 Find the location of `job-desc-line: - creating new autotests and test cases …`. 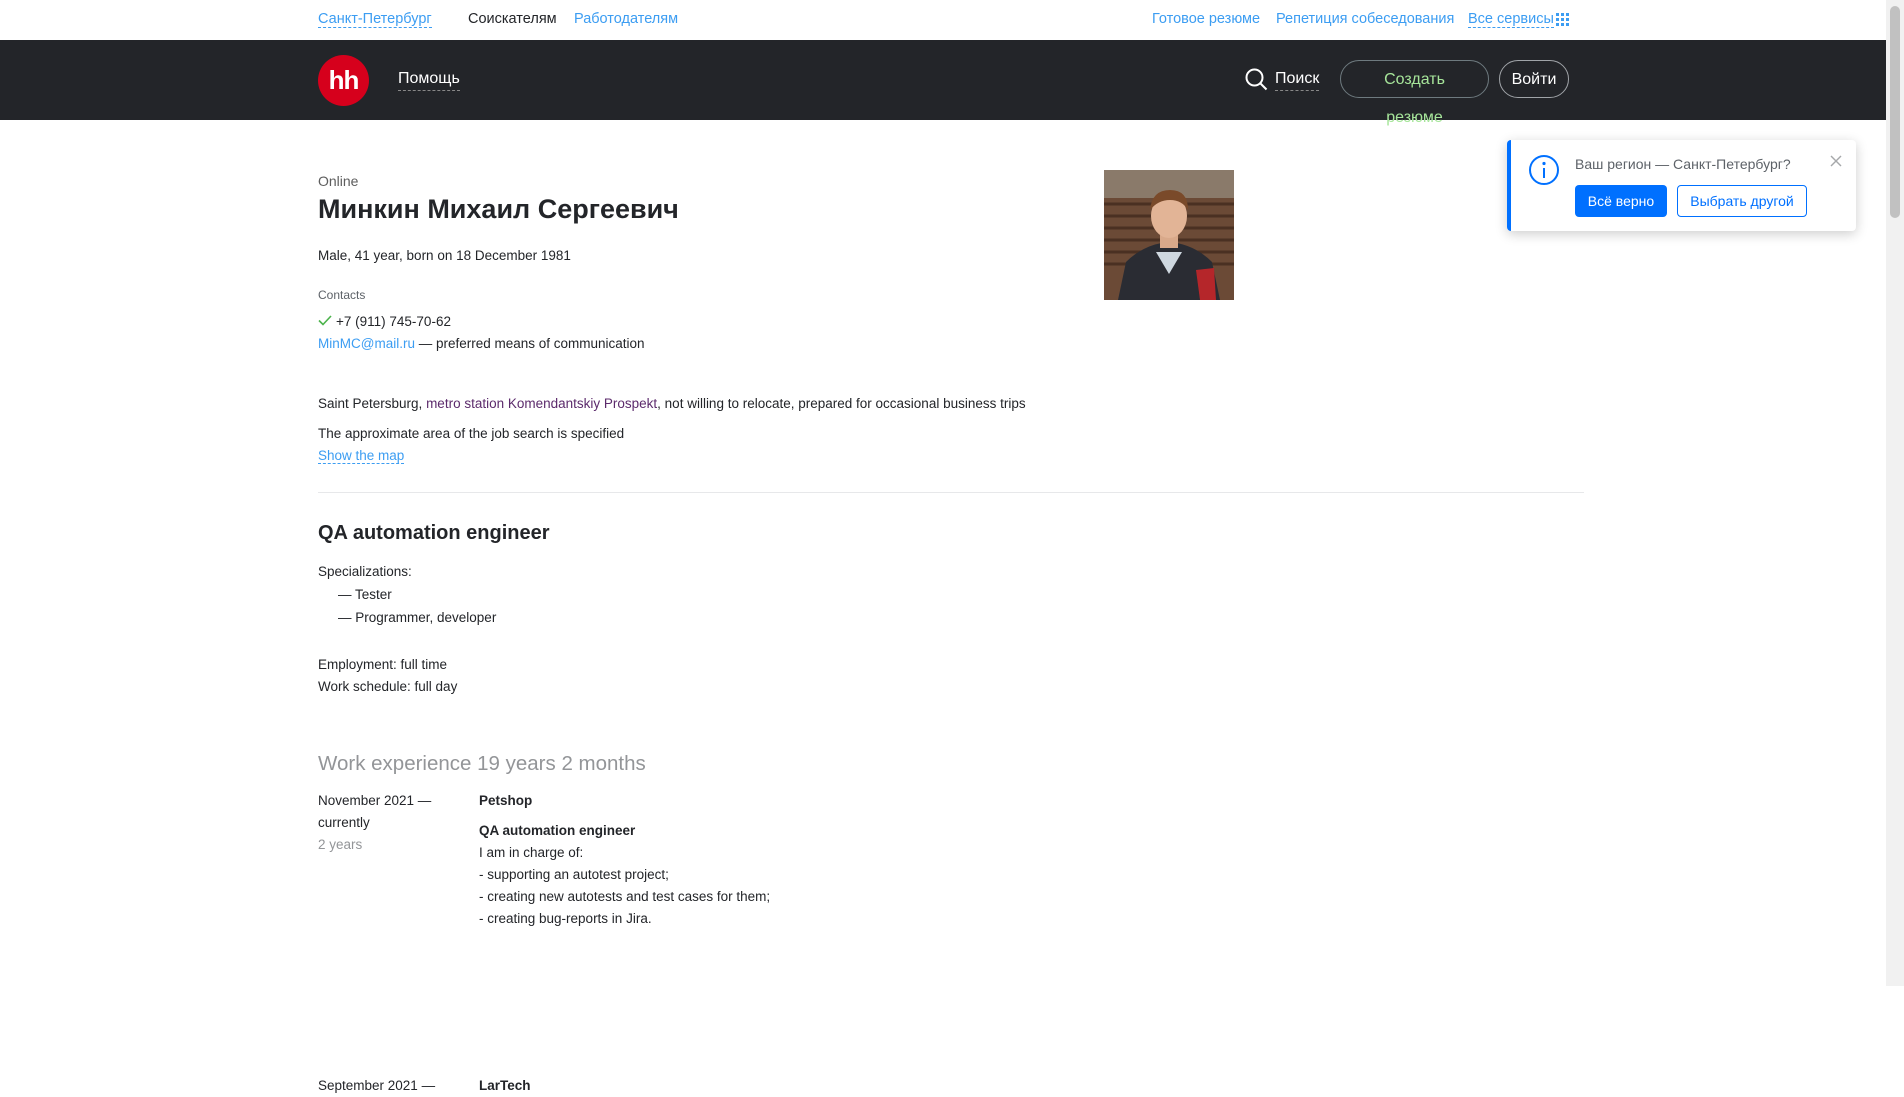

job-desc-line: - creating new autotests and test cases … is located at coordinates (625, 896).